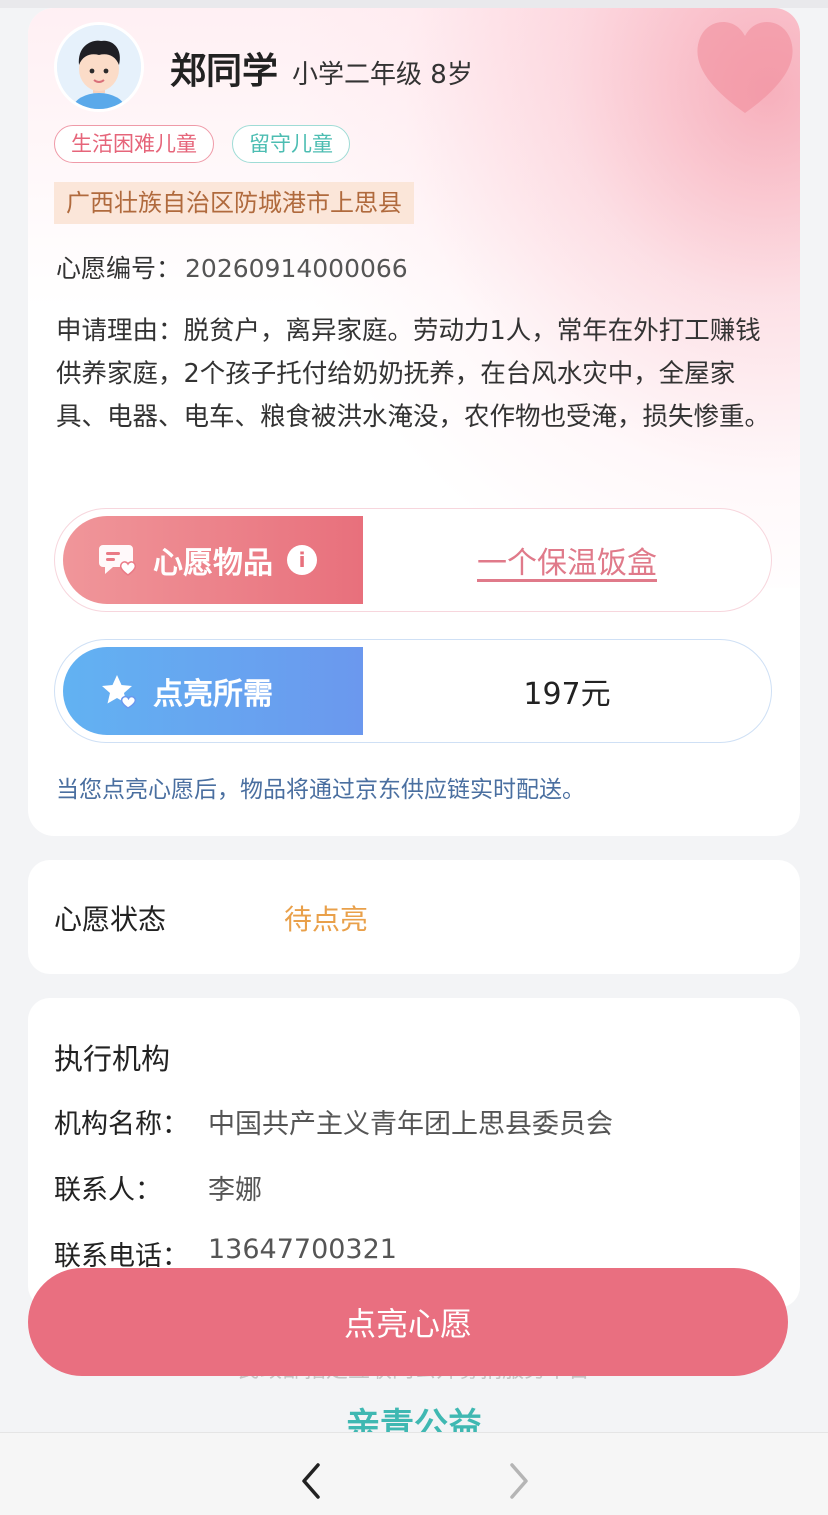 The height and width of the screenshot is (1515, 828). I want to click on forward-arrow-icon, so click(519, 1481).